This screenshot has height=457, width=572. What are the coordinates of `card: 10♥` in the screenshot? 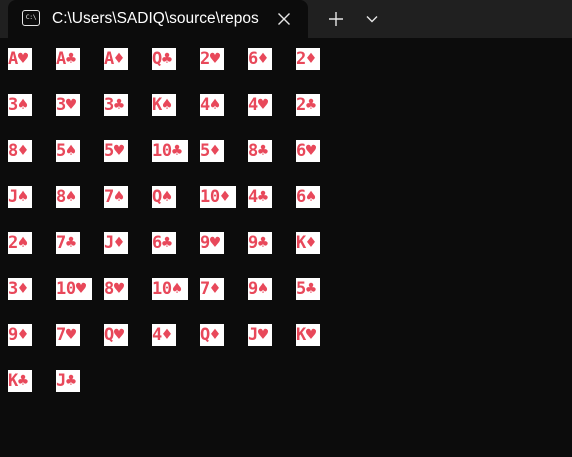 It's located at (74, 289).